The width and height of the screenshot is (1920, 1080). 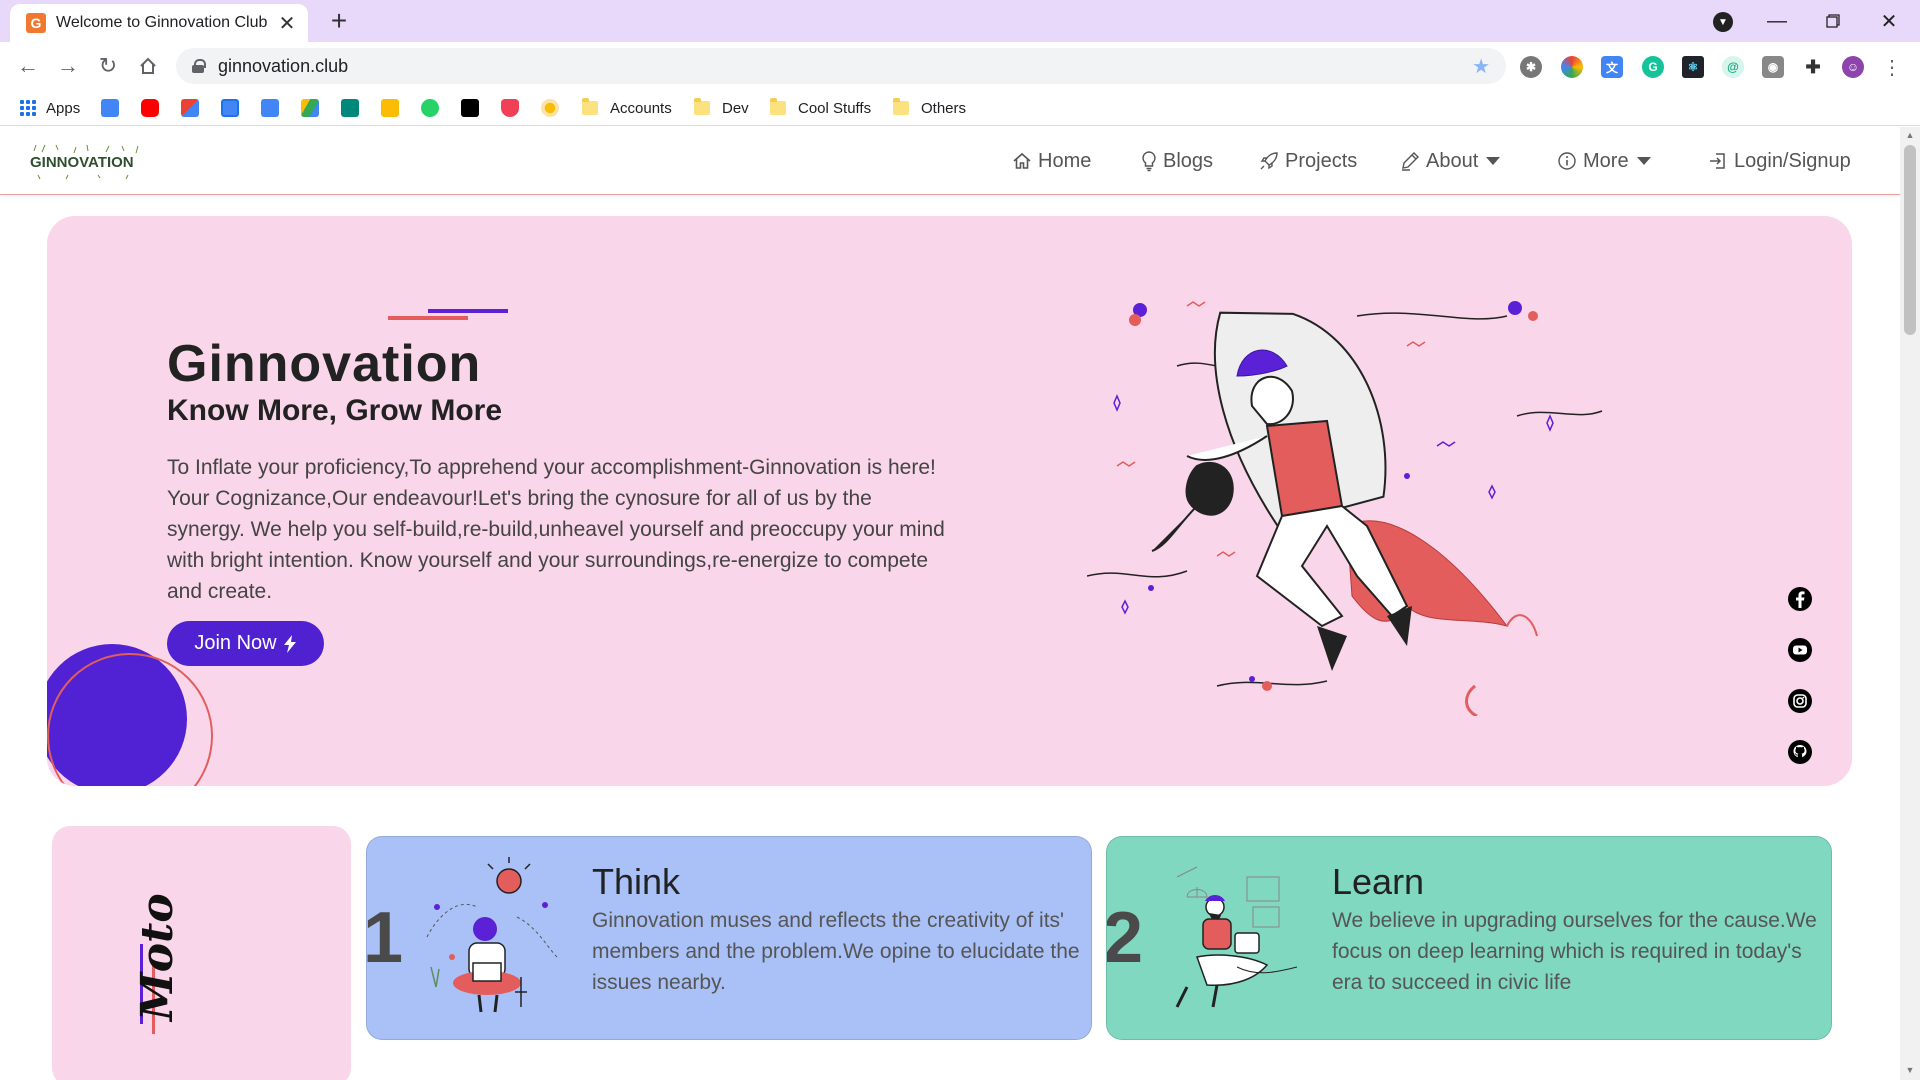 I want to click on address-bar: ginnovation.club ★, so click(x=841, y=66).